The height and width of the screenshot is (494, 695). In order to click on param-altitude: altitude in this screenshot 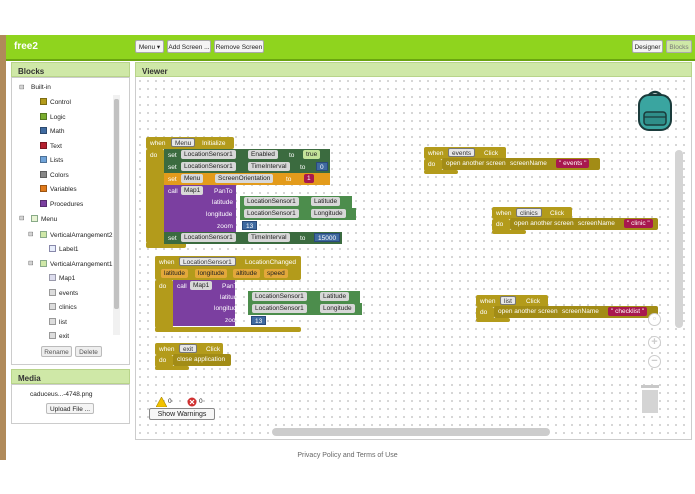, I will do `click(246, 273)`.